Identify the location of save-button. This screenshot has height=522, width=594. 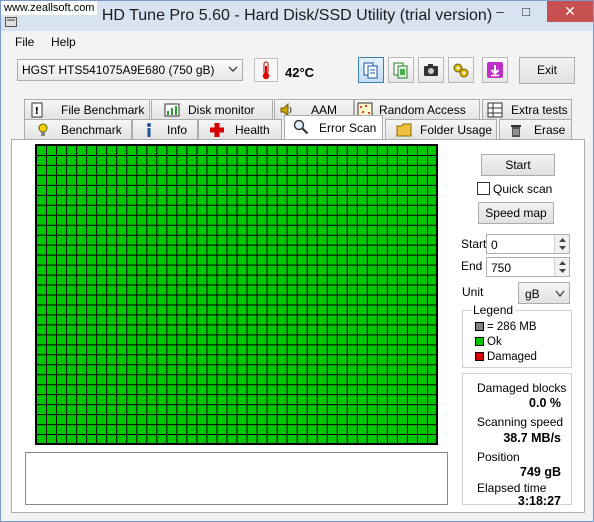
(495, 70).